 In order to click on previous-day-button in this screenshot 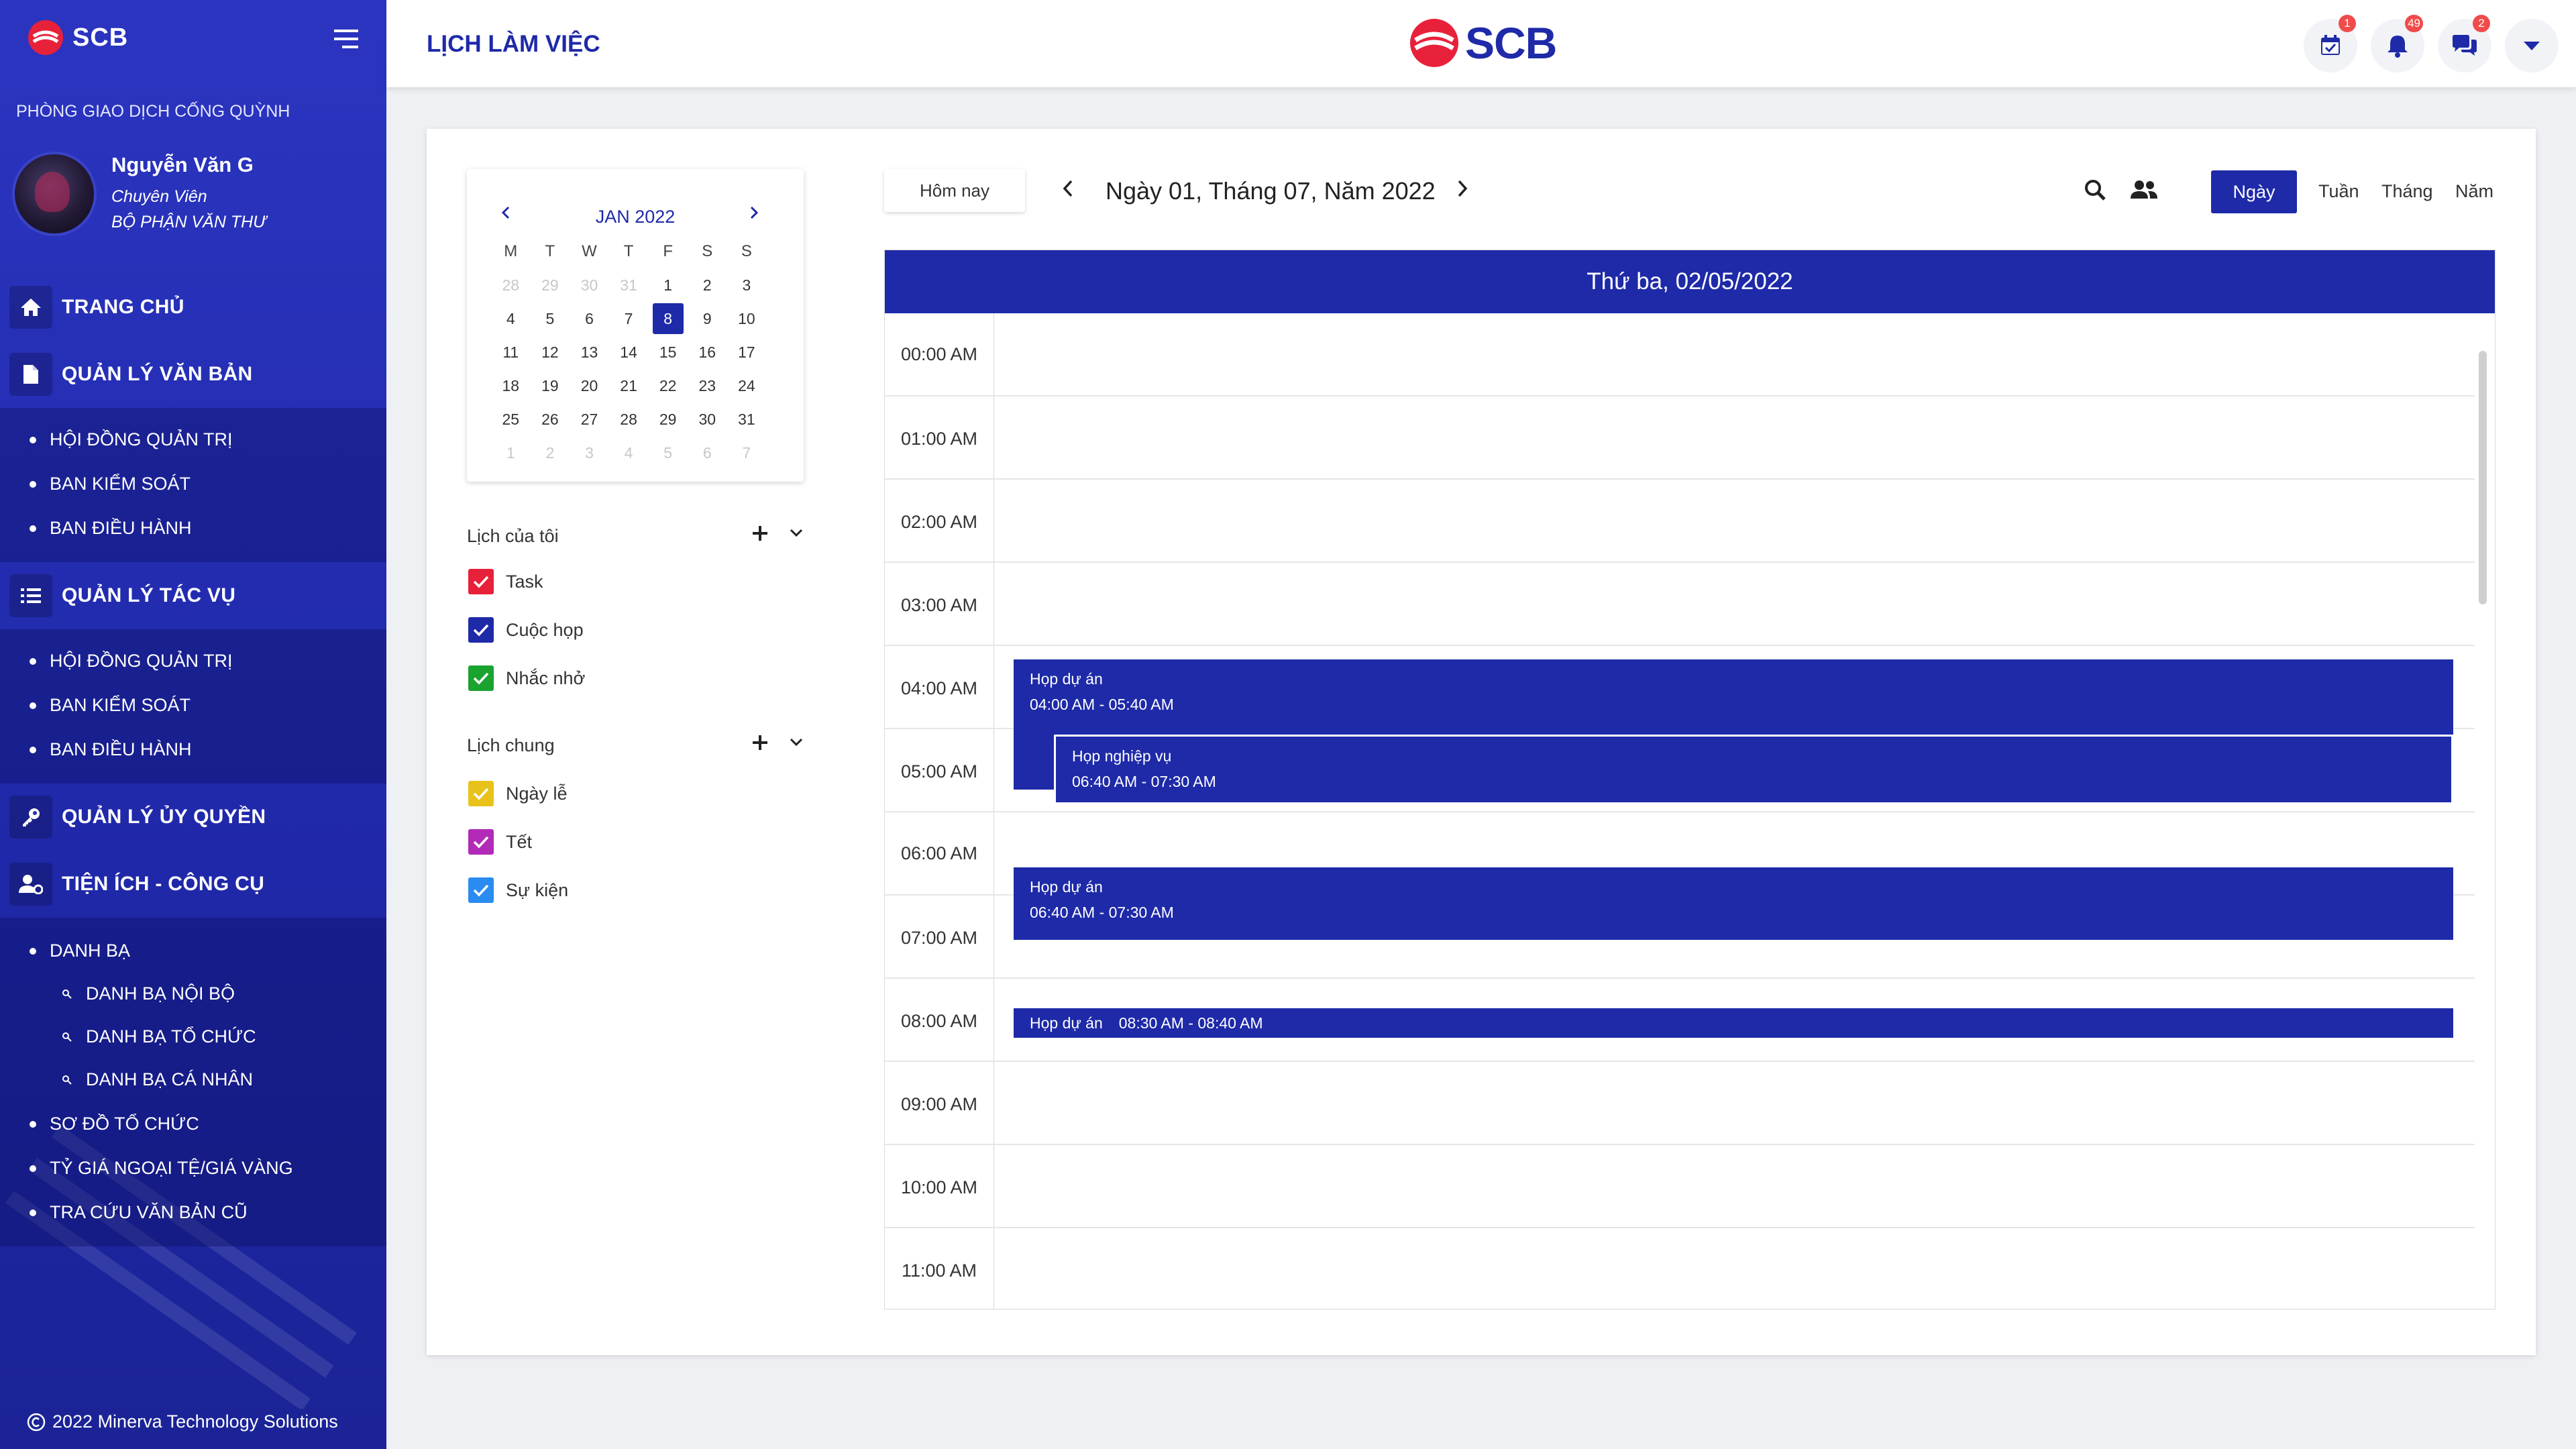, I will do `click(1068, 188)`.